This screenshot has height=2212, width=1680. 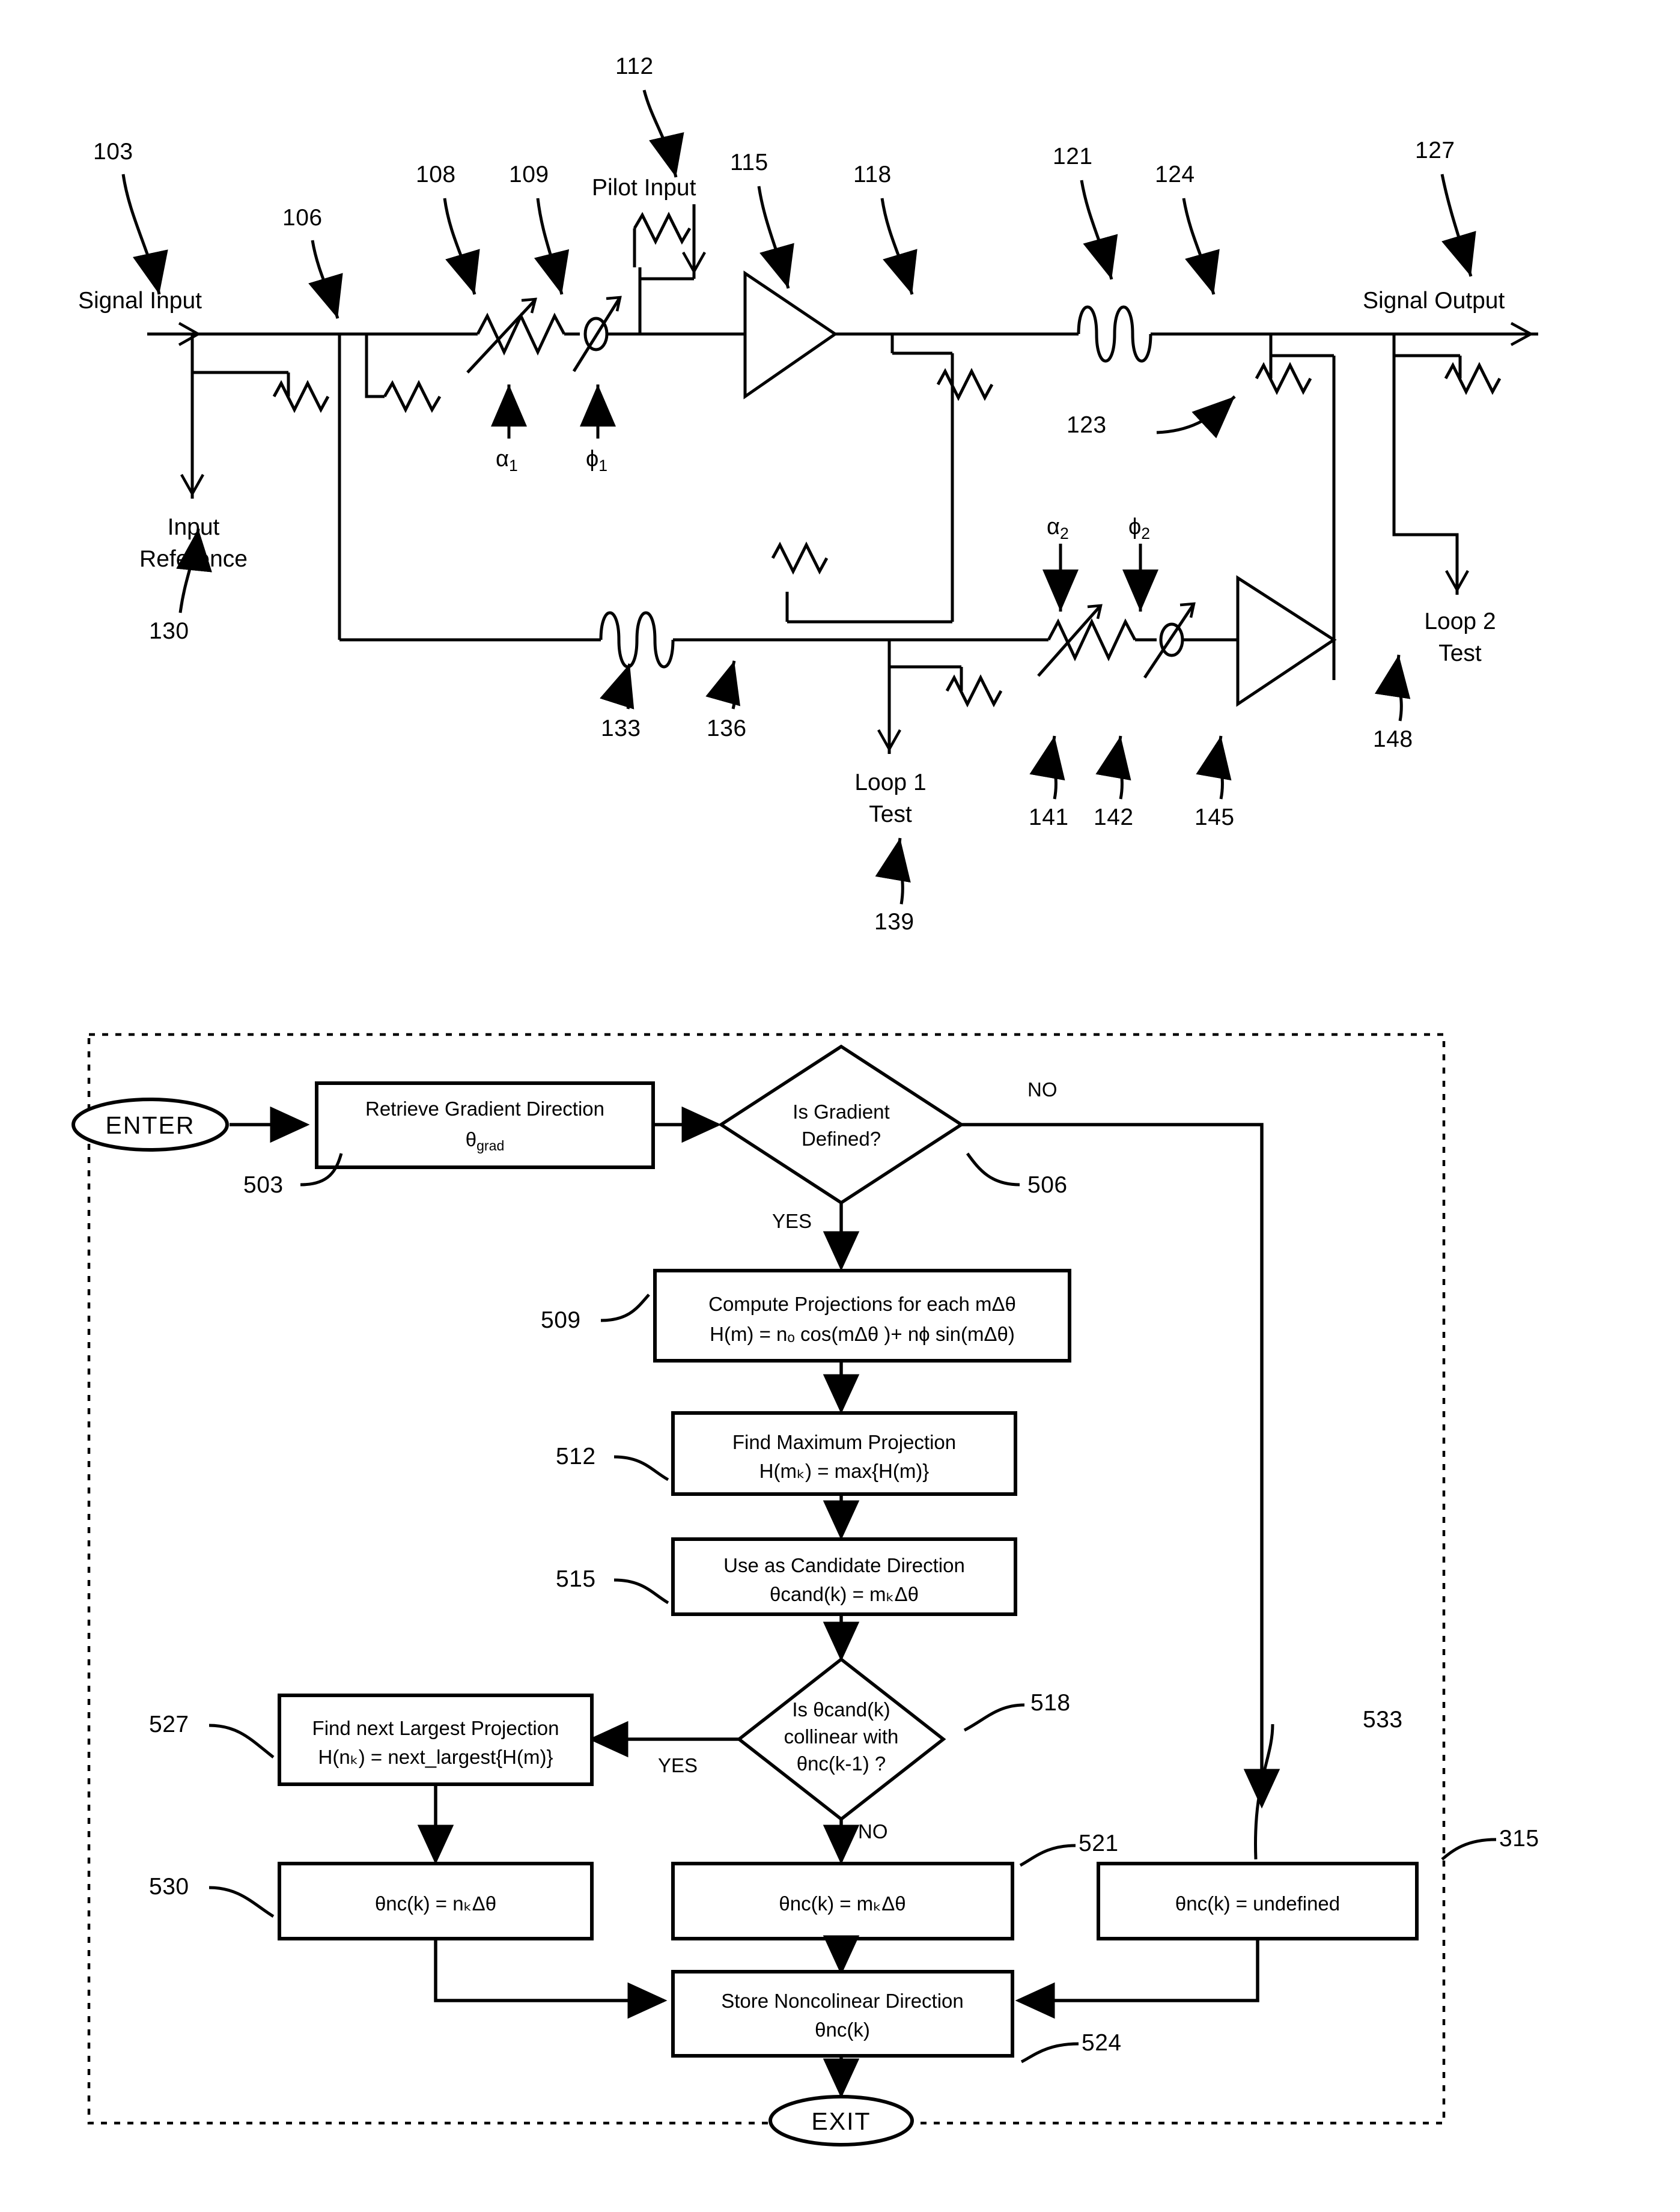 I want to click on find-maximum-projection-line1: Find Maximum Projection, so click(x=845, y=1442).